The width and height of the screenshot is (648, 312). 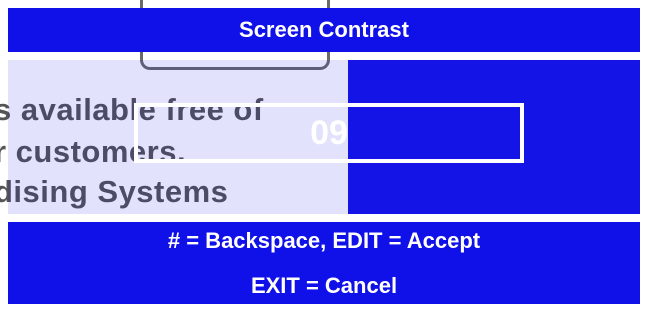 What do you see at coordinates (324, 285) in the screenshot?
I see `hint-cancel: EXIT = Cancel` at bounding box center [324, 285].